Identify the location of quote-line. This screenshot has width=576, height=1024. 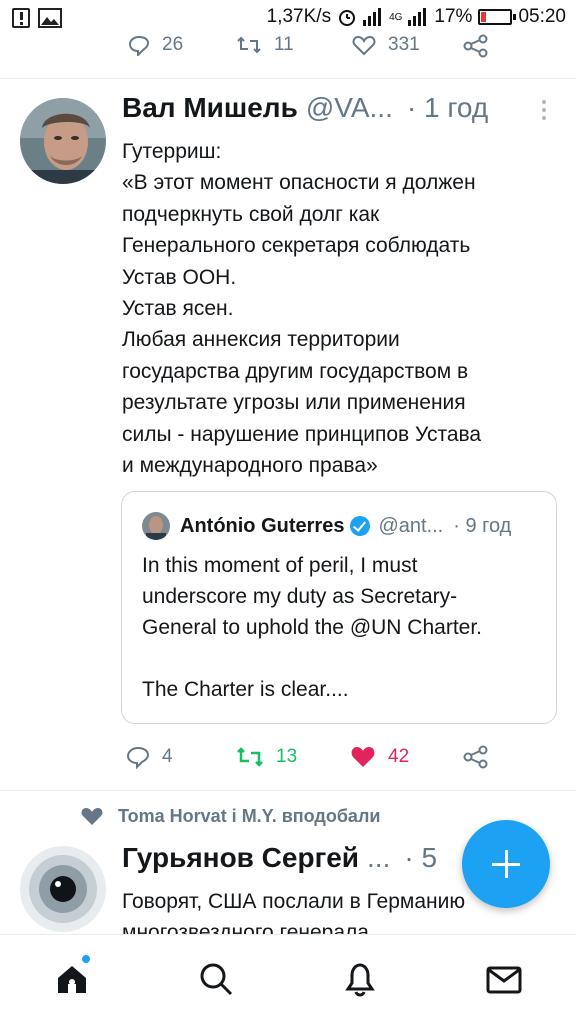
(342, 658).